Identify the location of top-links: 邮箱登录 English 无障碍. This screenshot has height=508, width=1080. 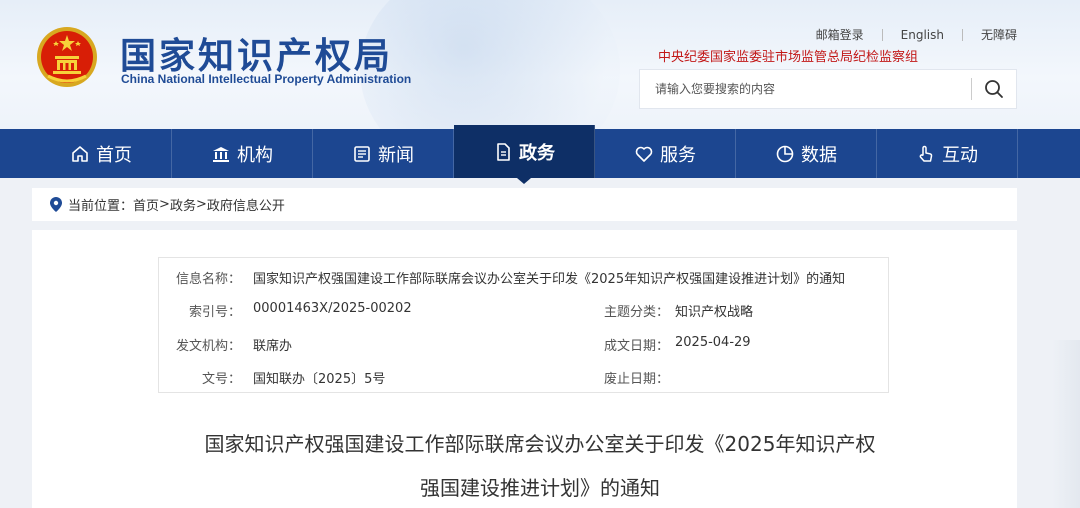
(916, 34).